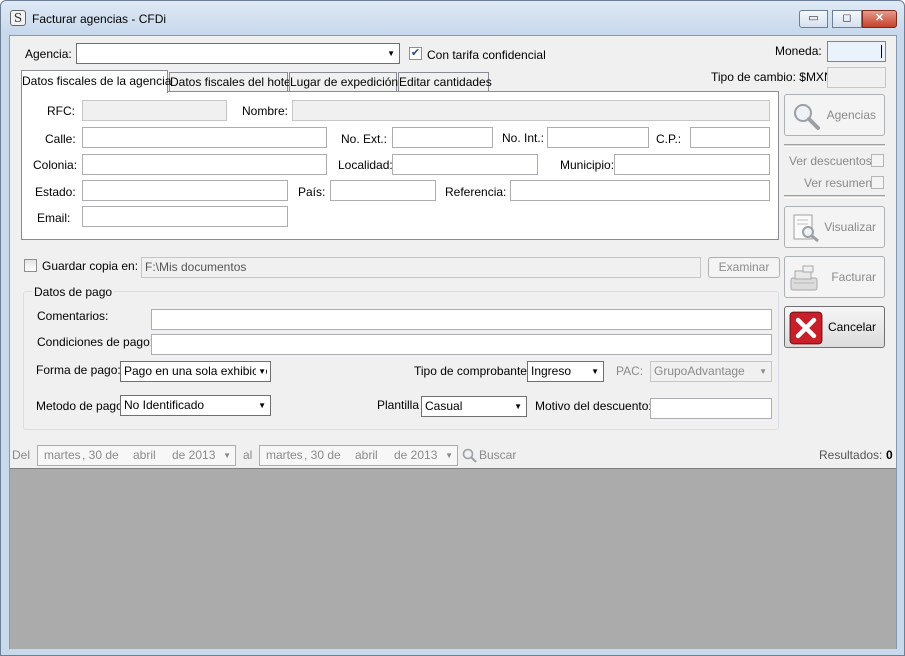 This screenshot has width=905, height=656. Describe the element at coordinates (744, 267) in the screenshot. I see `examinar-button: Examinar` at that location.